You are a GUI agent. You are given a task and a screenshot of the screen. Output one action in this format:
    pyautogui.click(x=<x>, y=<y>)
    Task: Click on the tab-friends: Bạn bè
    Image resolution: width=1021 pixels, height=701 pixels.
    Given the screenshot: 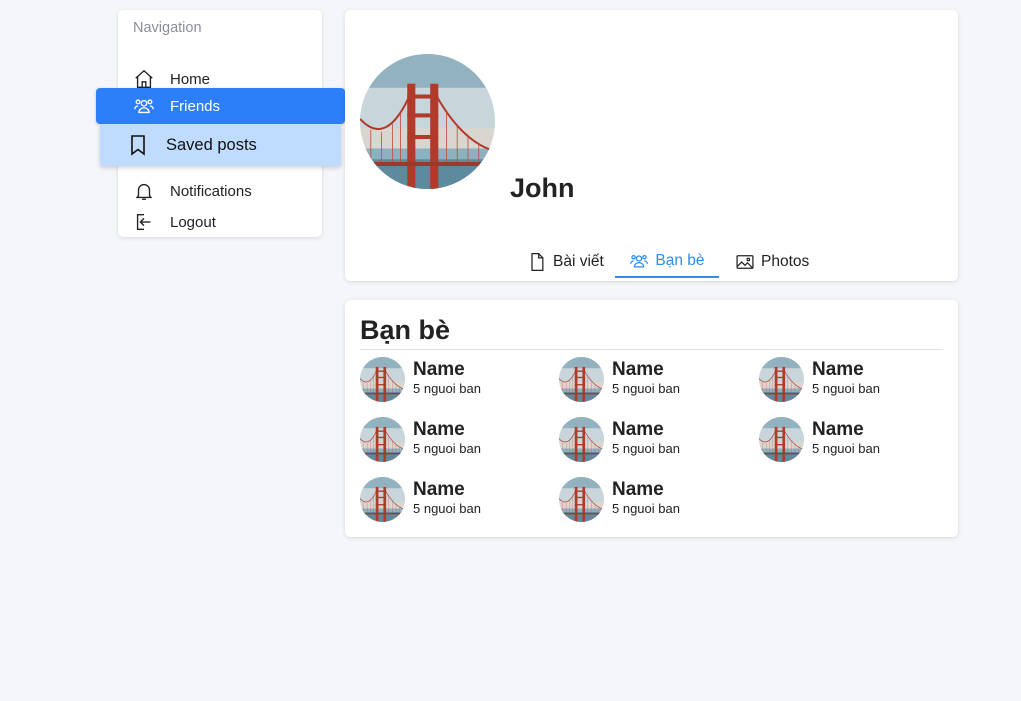 What is the action you would take?
    pyautogui.click(x=667, y=262)
    